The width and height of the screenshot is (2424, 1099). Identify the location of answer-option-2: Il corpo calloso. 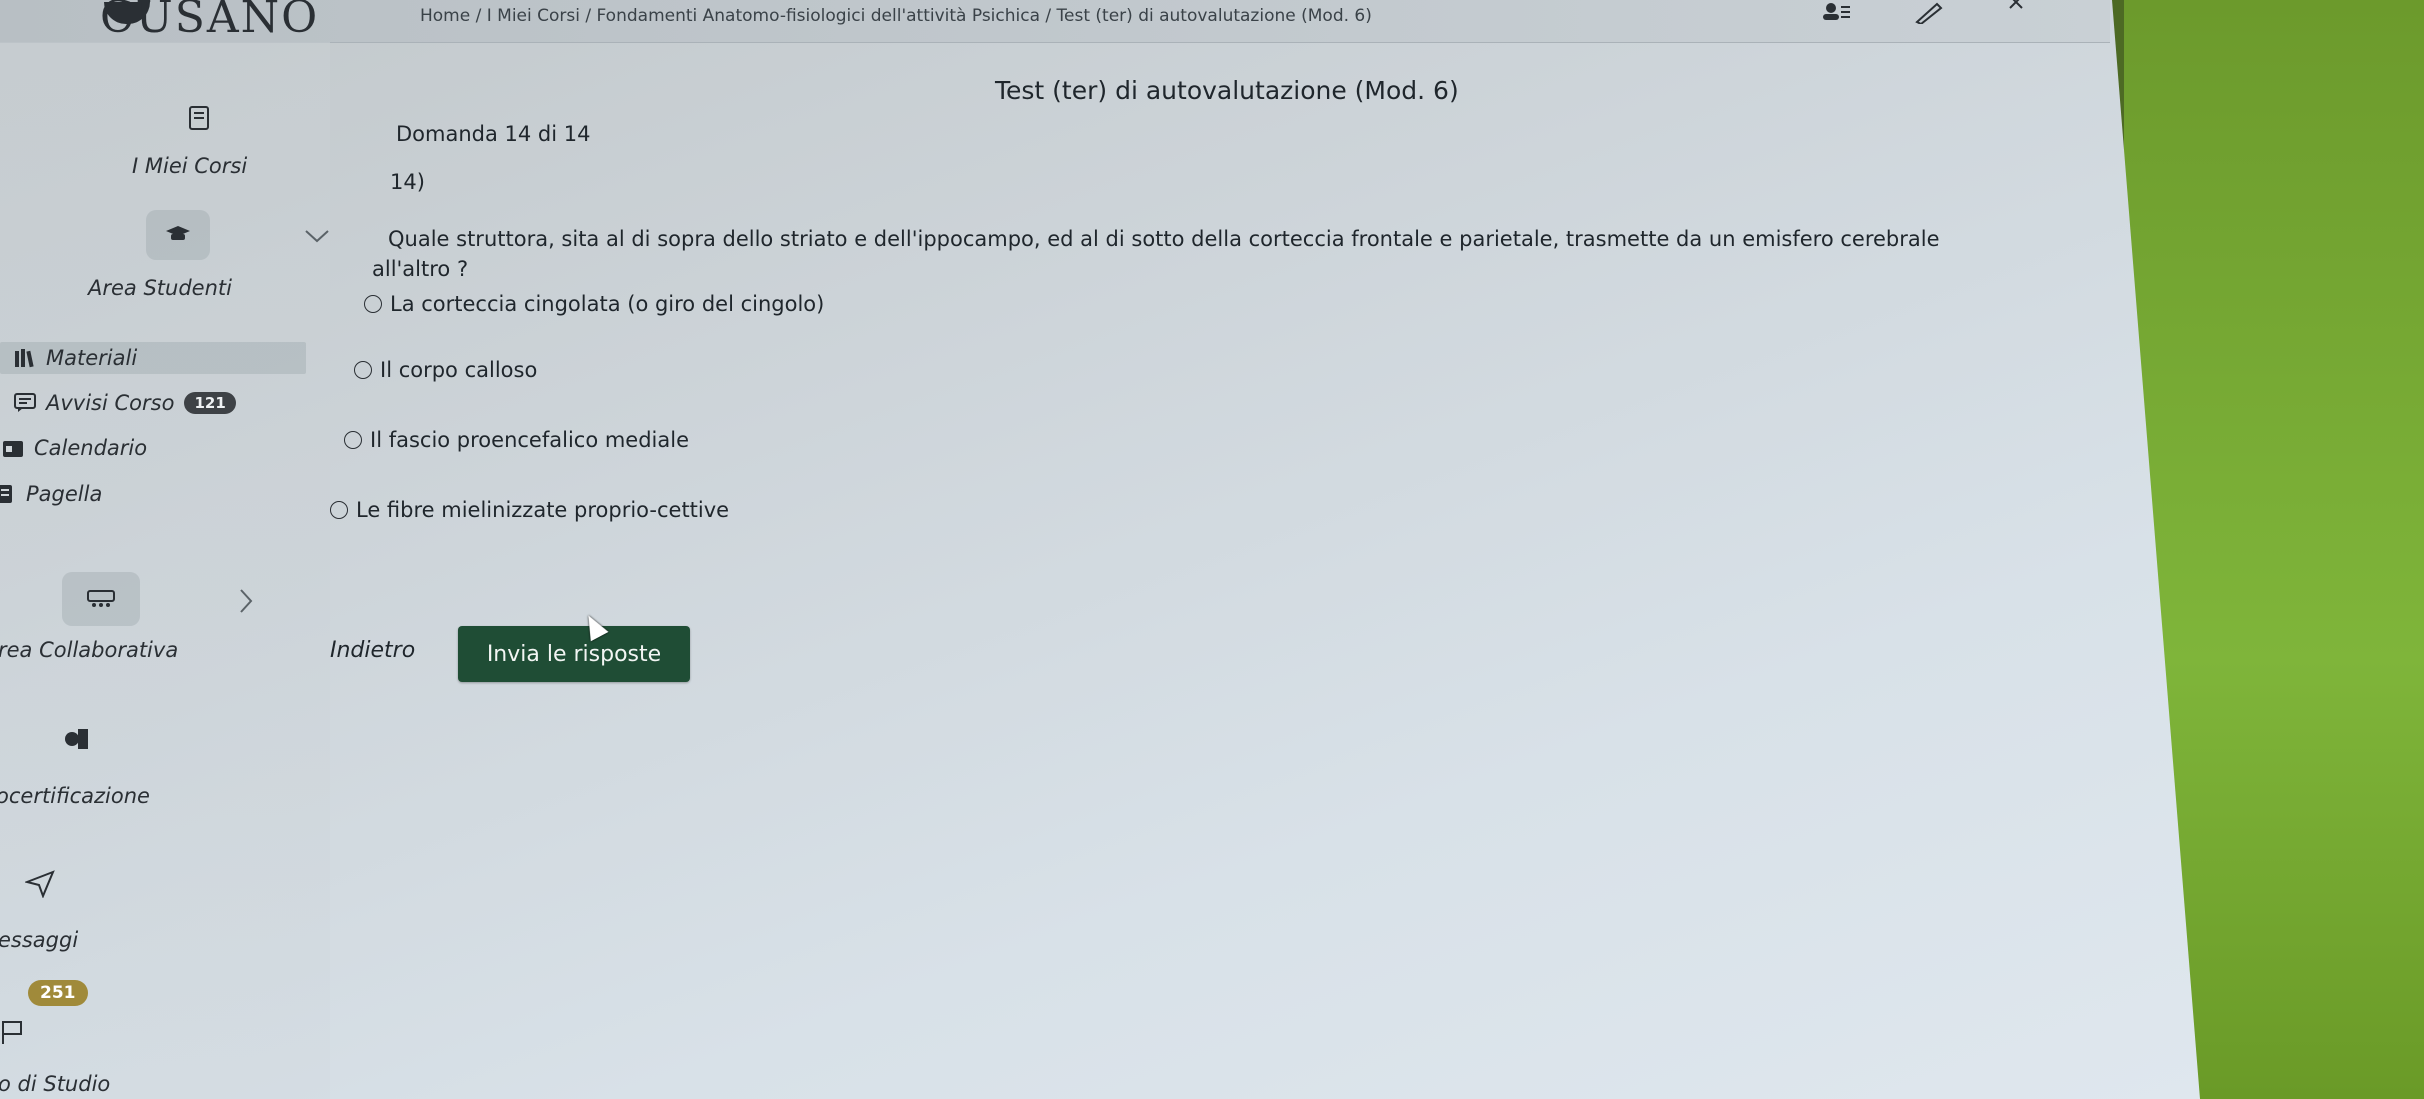
(445, 370).